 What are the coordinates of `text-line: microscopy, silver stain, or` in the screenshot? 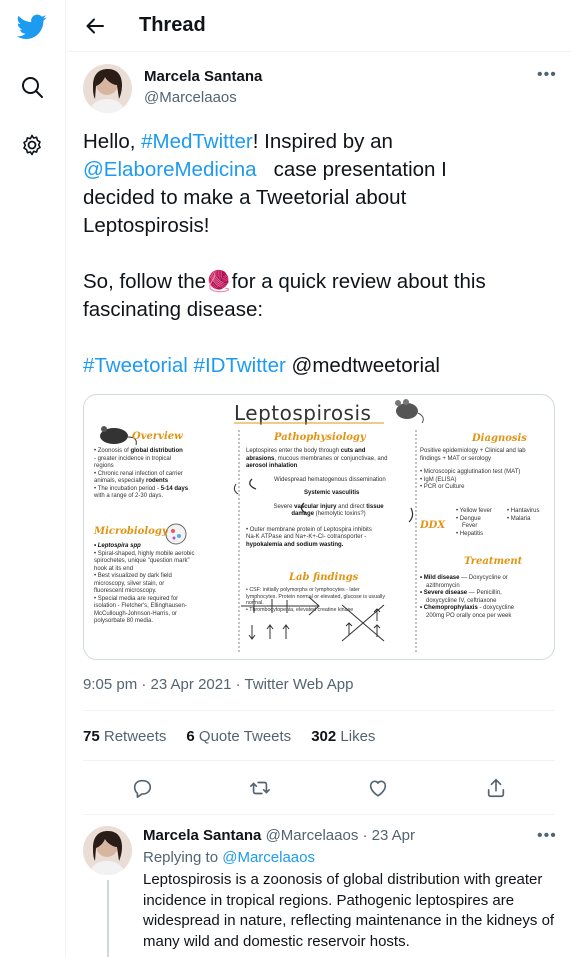 It's located at (129, 583).